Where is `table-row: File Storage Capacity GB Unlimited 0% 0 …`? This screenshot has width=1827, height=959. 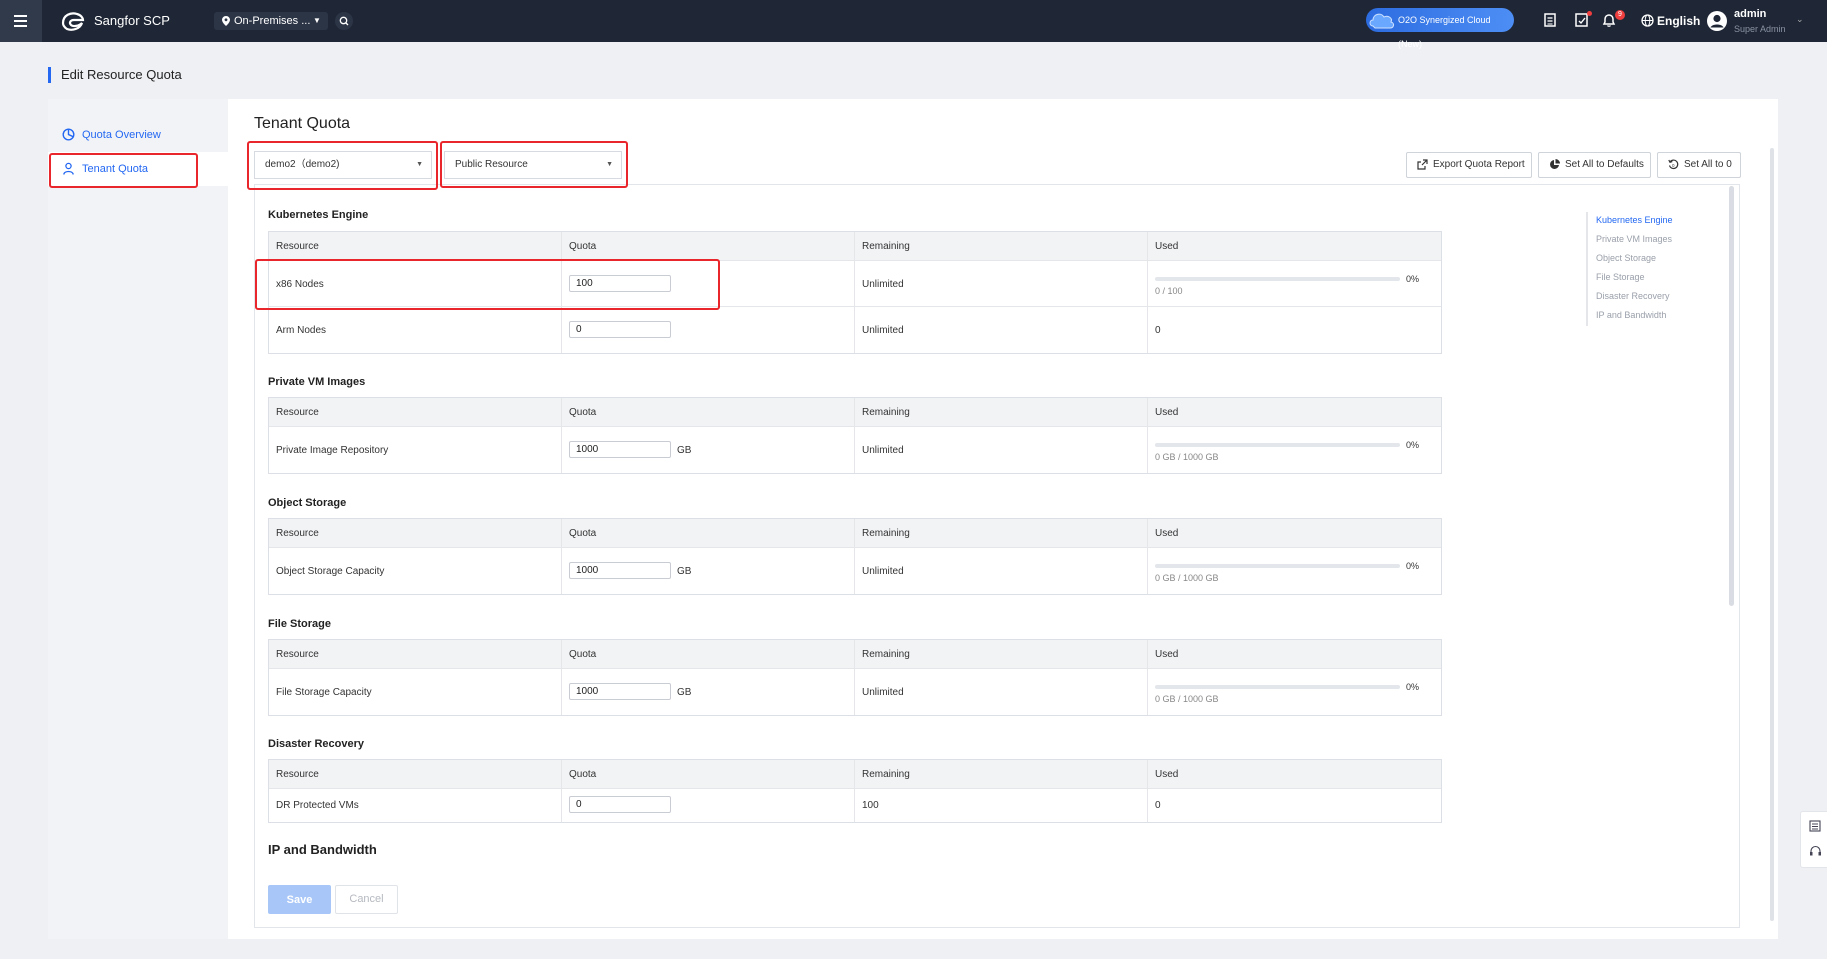
table-row: File Storage Capacity GB Unlimited 0% 0 … is located at coordinates (855, 691).